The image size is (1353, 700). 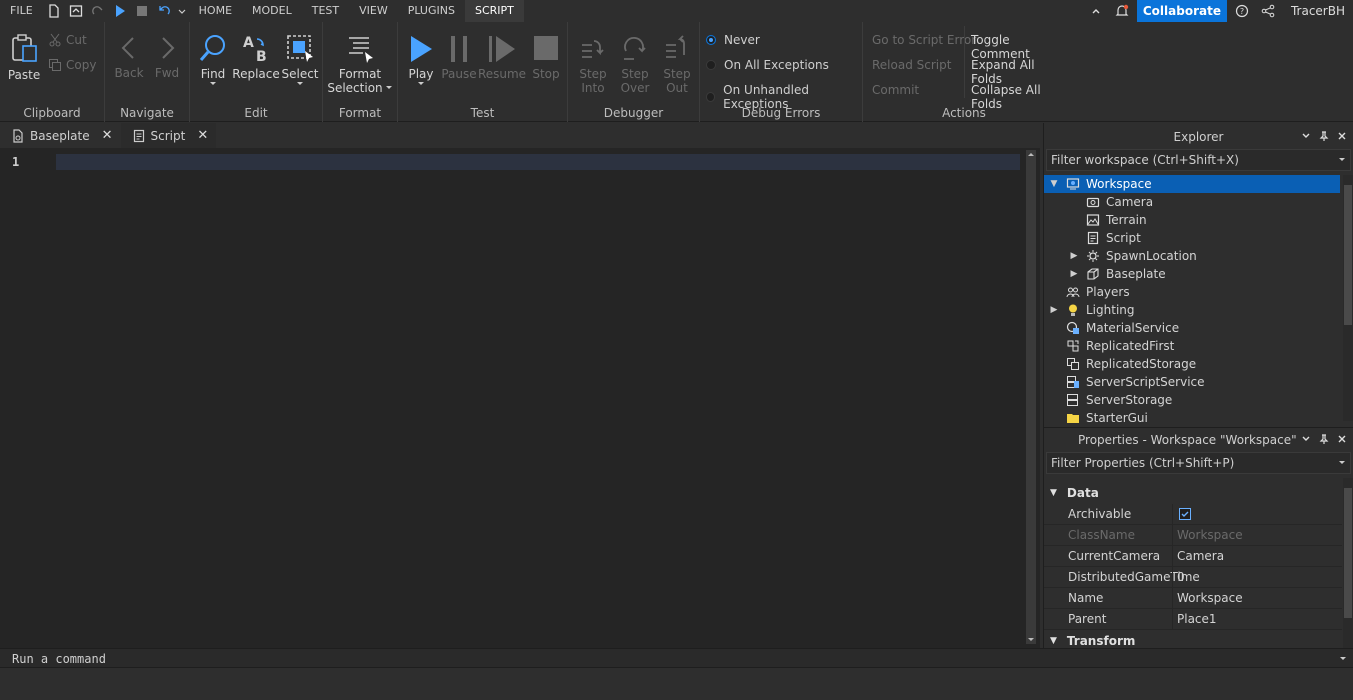 I want to click on notifications-icon, so click(x=1122, y=11).